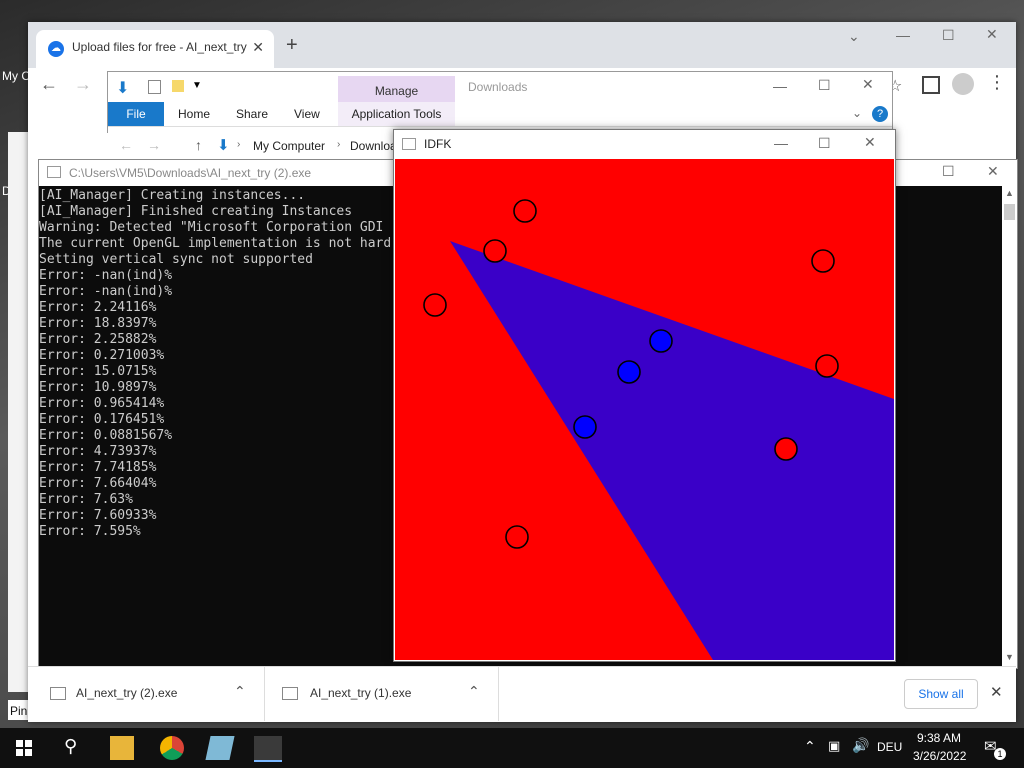 The height and width of the screenshot is (768, 1024). I want to click on console-app-icon, so click(268, 749).